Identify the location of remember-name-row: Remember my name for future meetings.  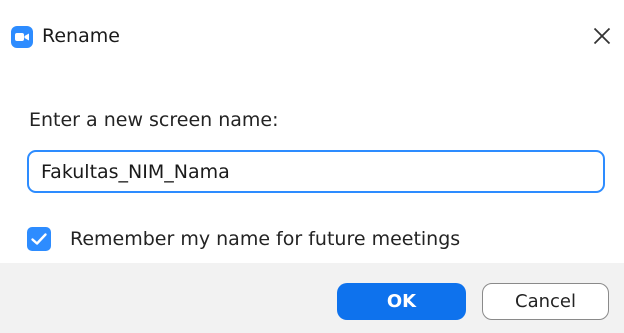
(243, 239).